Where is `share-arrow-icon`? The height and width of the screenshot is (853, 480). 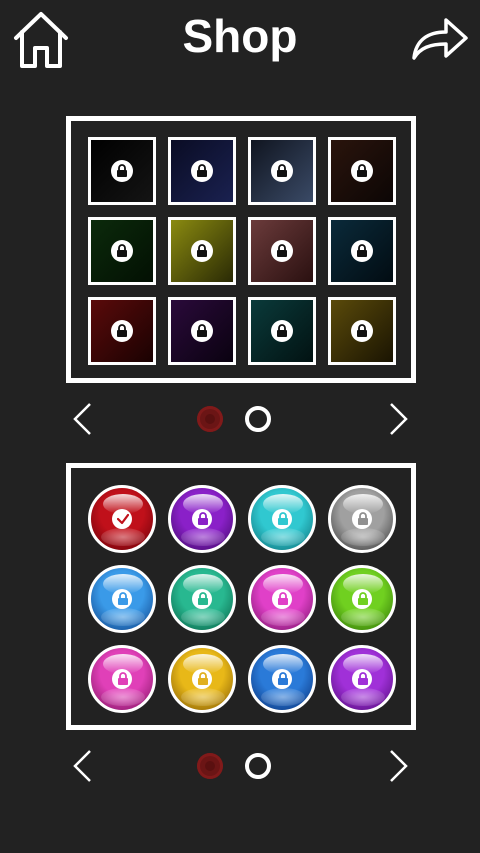 share-arrow-icon is located at coordinates (440, 39).